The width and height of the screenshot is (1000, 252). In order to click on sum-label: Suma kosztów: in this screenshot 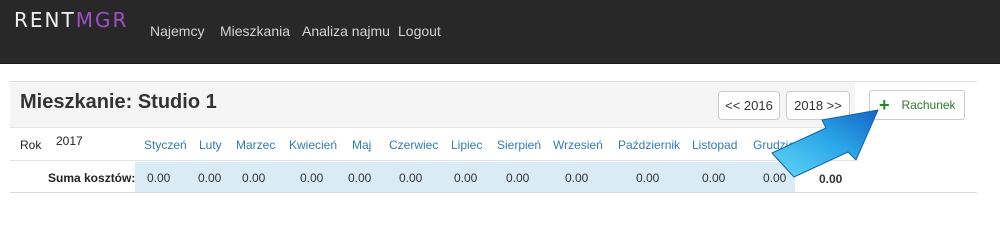, I will do `click(92, 178)`.